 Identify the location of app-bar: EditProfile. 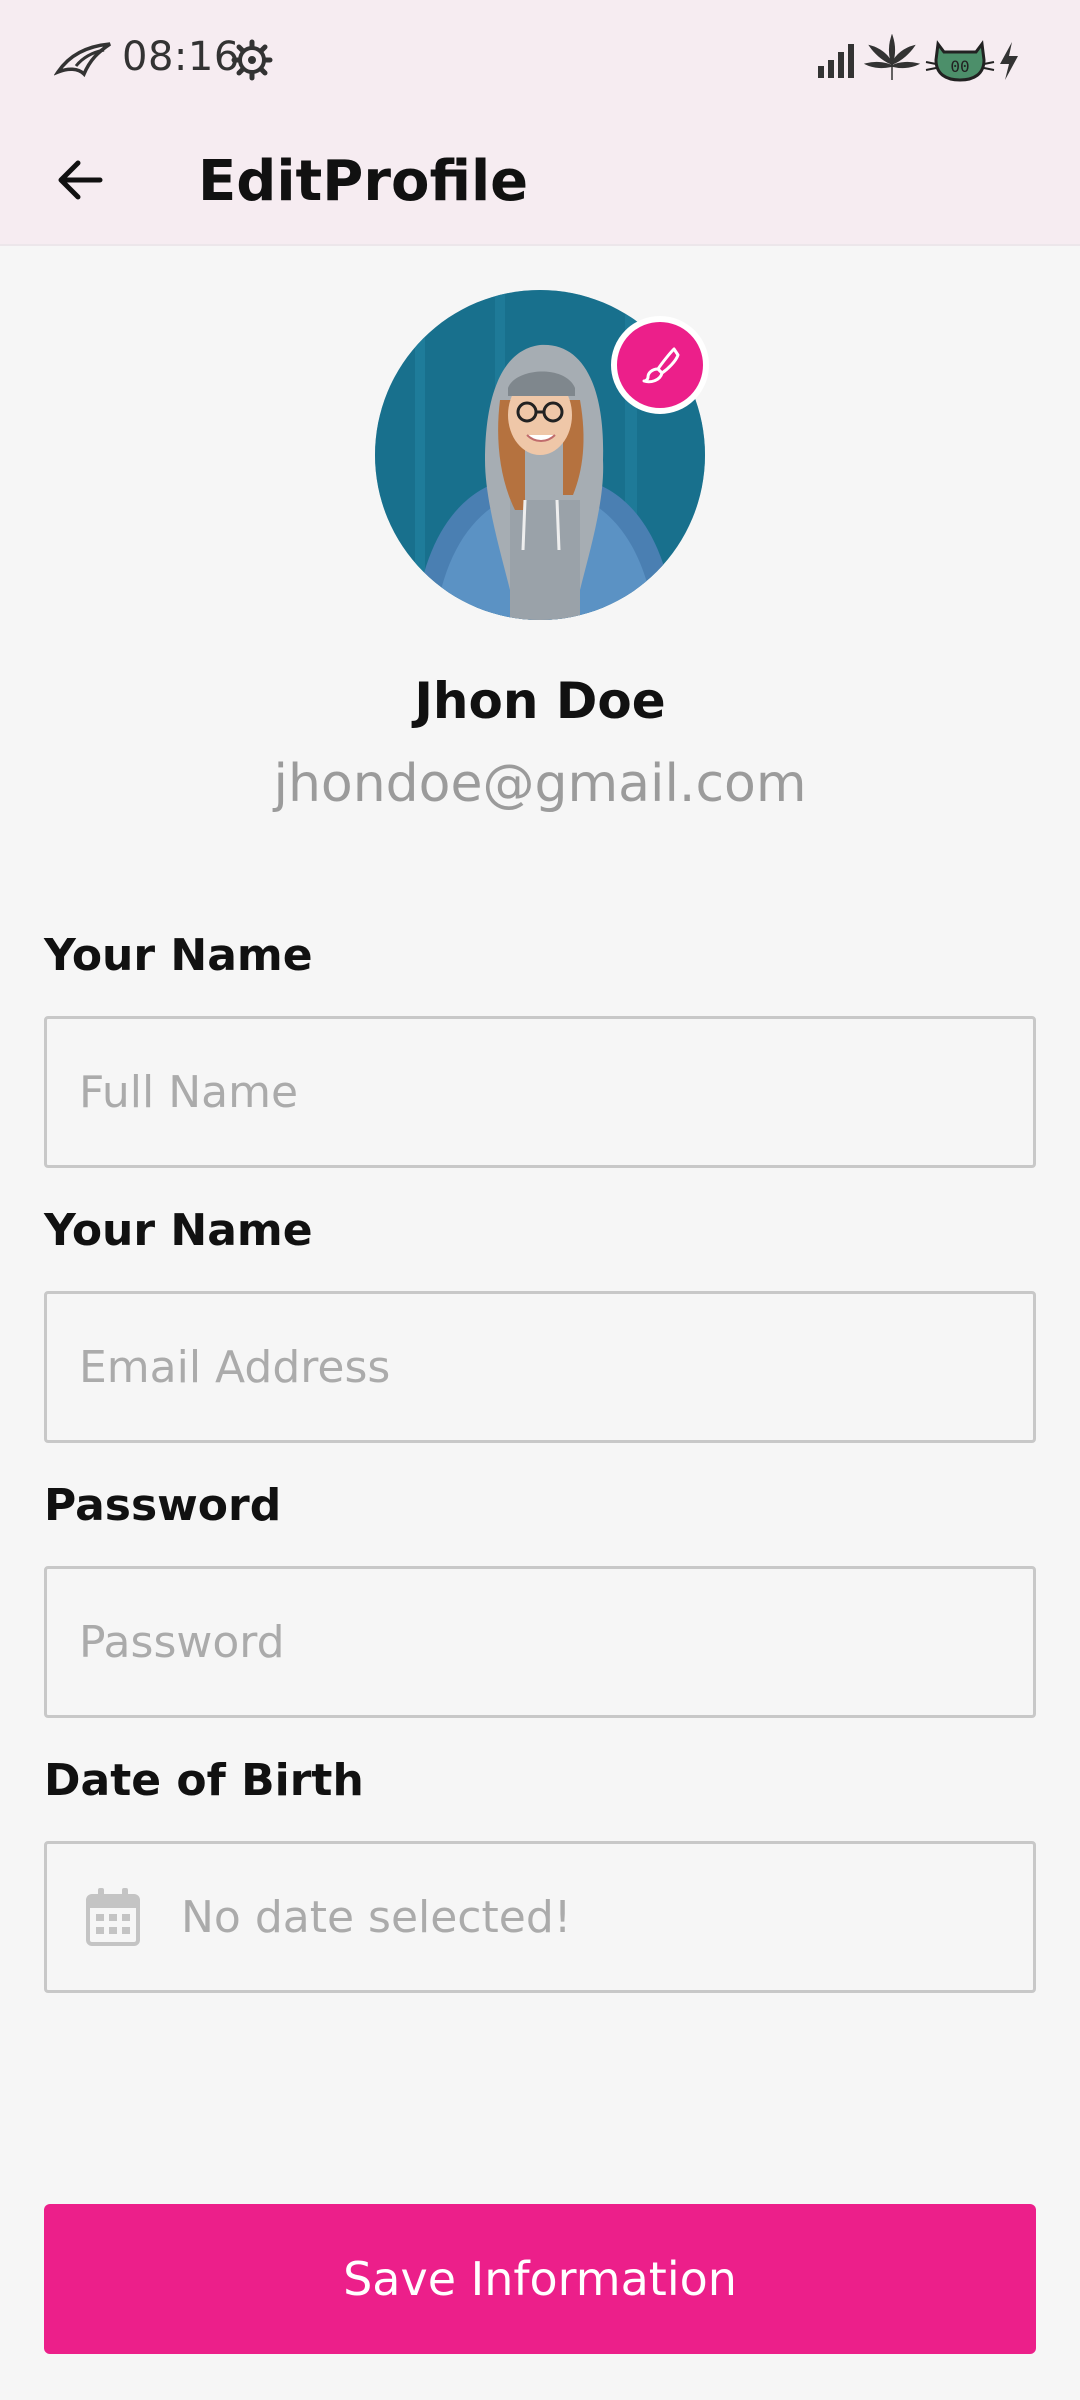
(540, 183).